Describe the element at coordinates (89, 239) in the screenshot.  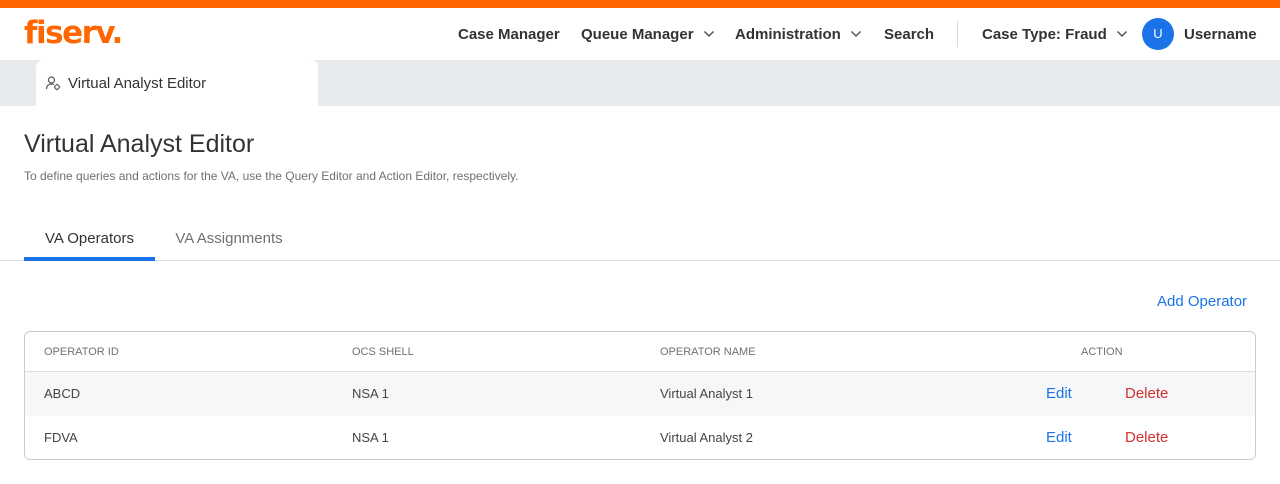
I see `tab-va-operators: VA Operators` at that location.